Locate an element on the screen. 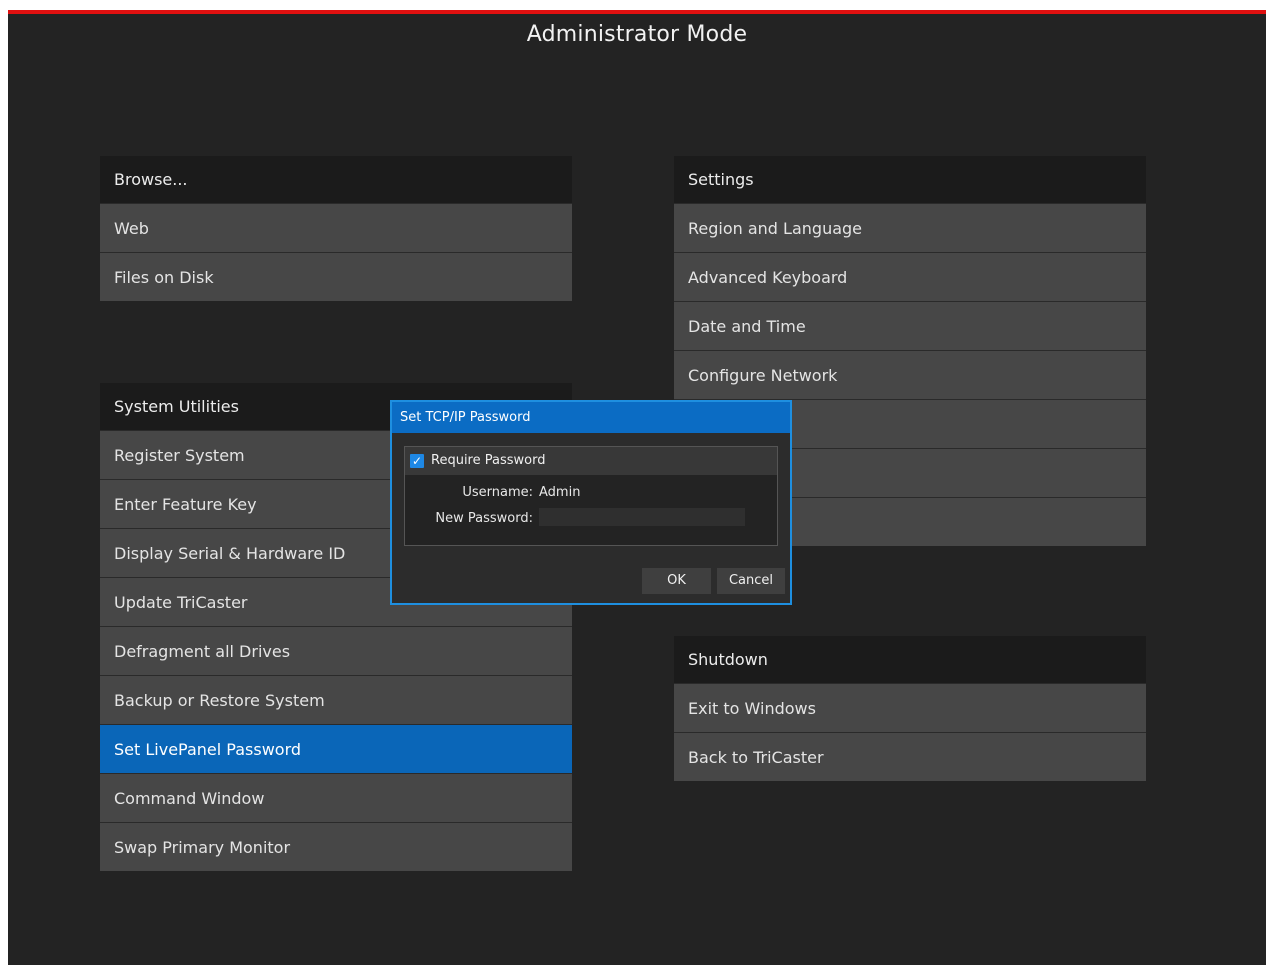  settings-header: Settings is located at coordinates (910, 179).